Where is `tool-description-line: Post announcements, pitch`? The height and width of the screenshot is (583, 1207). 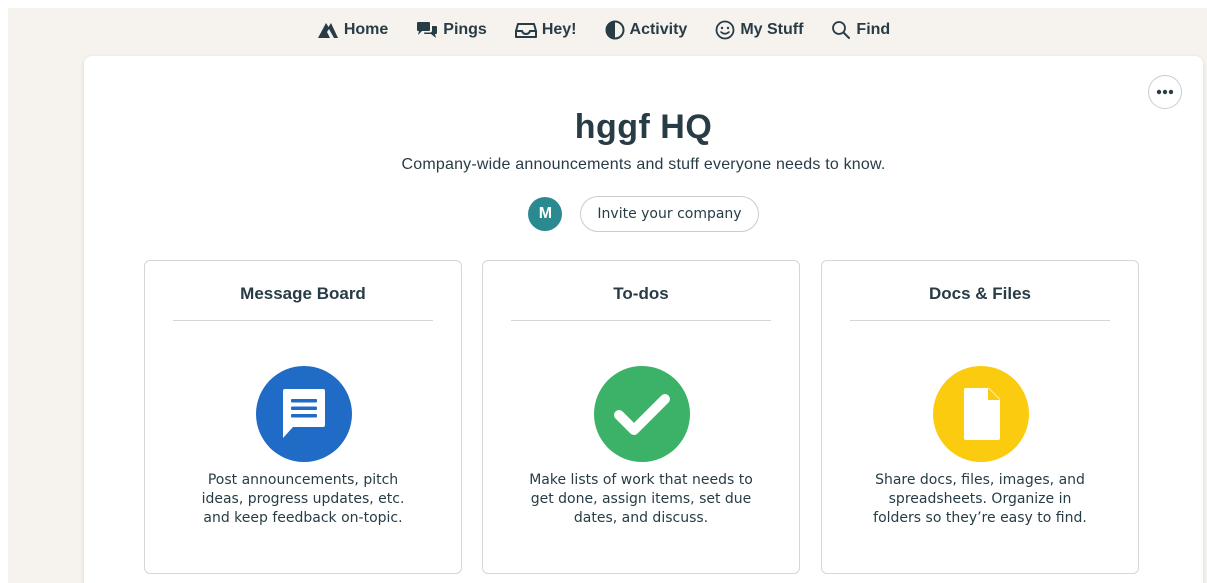
tool-description-line: Post announcements, pitch is located at coordinates (303, 480).